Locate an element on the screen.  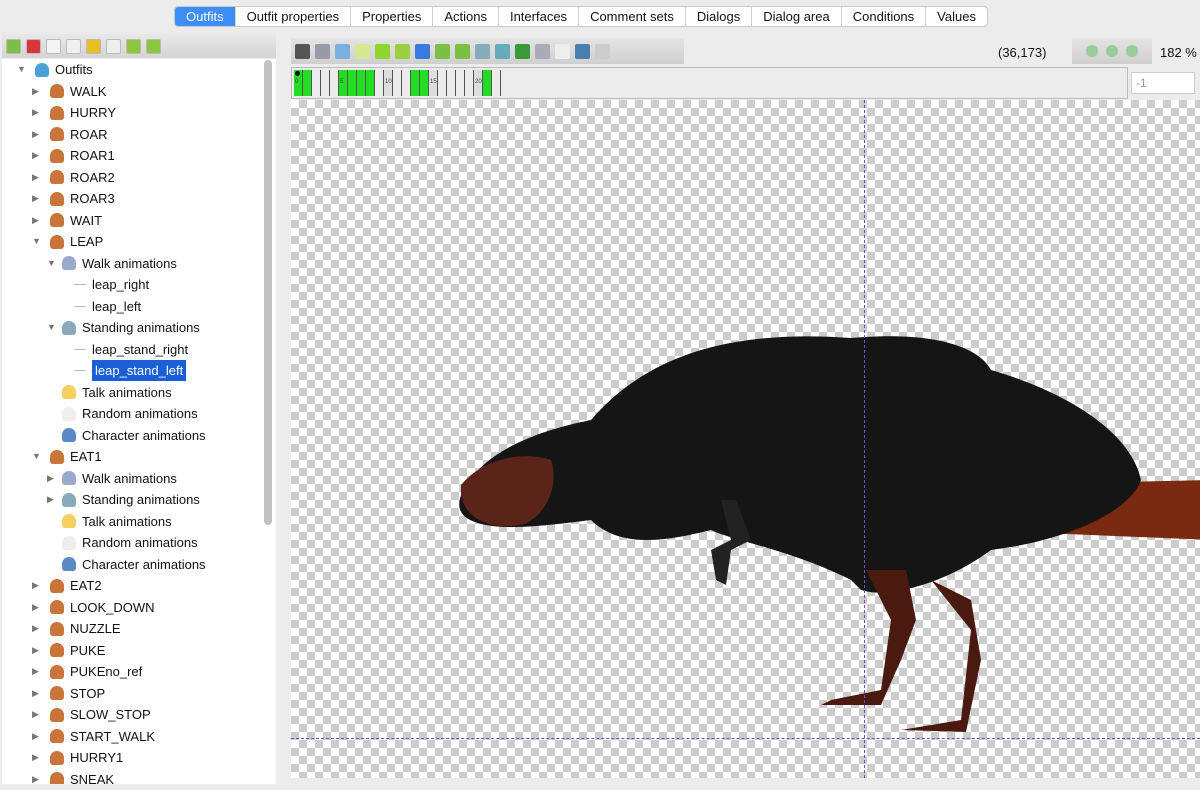
numbering-icon is located at coordinates (542, 51).